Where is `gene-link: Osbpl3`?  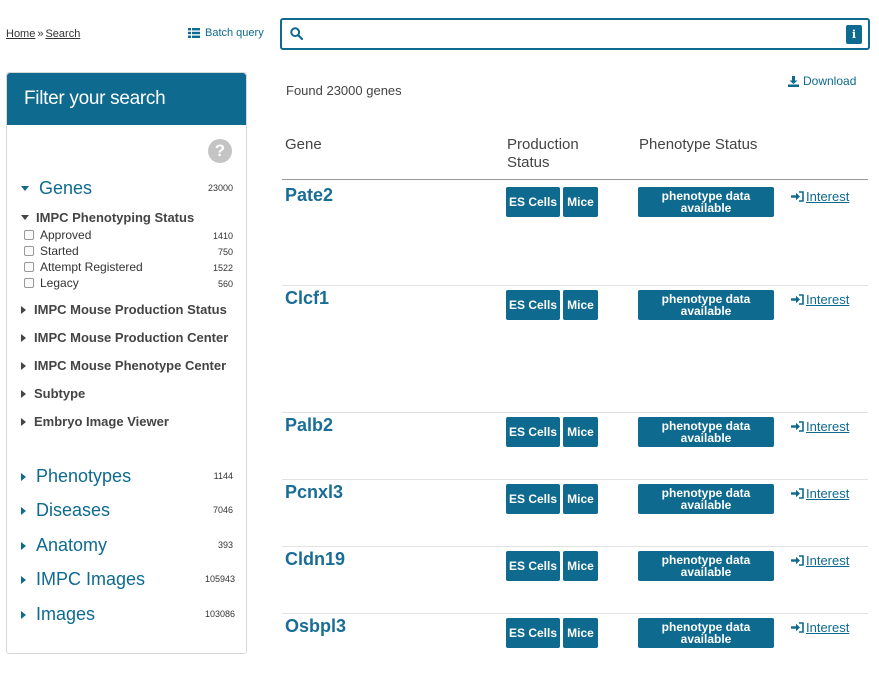 gene-link: Osbpl3 is located at coordinates (315, 626).